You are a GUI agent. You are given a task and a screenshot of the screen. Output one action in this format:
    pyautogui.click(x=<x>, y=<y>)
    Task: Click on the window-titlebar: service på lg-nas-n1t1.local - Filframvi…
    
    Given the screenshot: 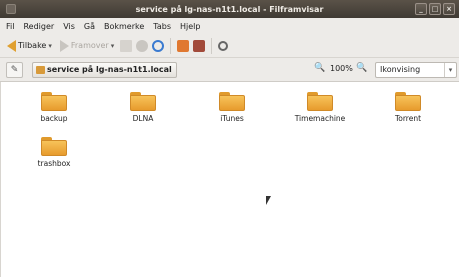 What is the action you would take?
    pyautogui.click(x=229, y=9)
    